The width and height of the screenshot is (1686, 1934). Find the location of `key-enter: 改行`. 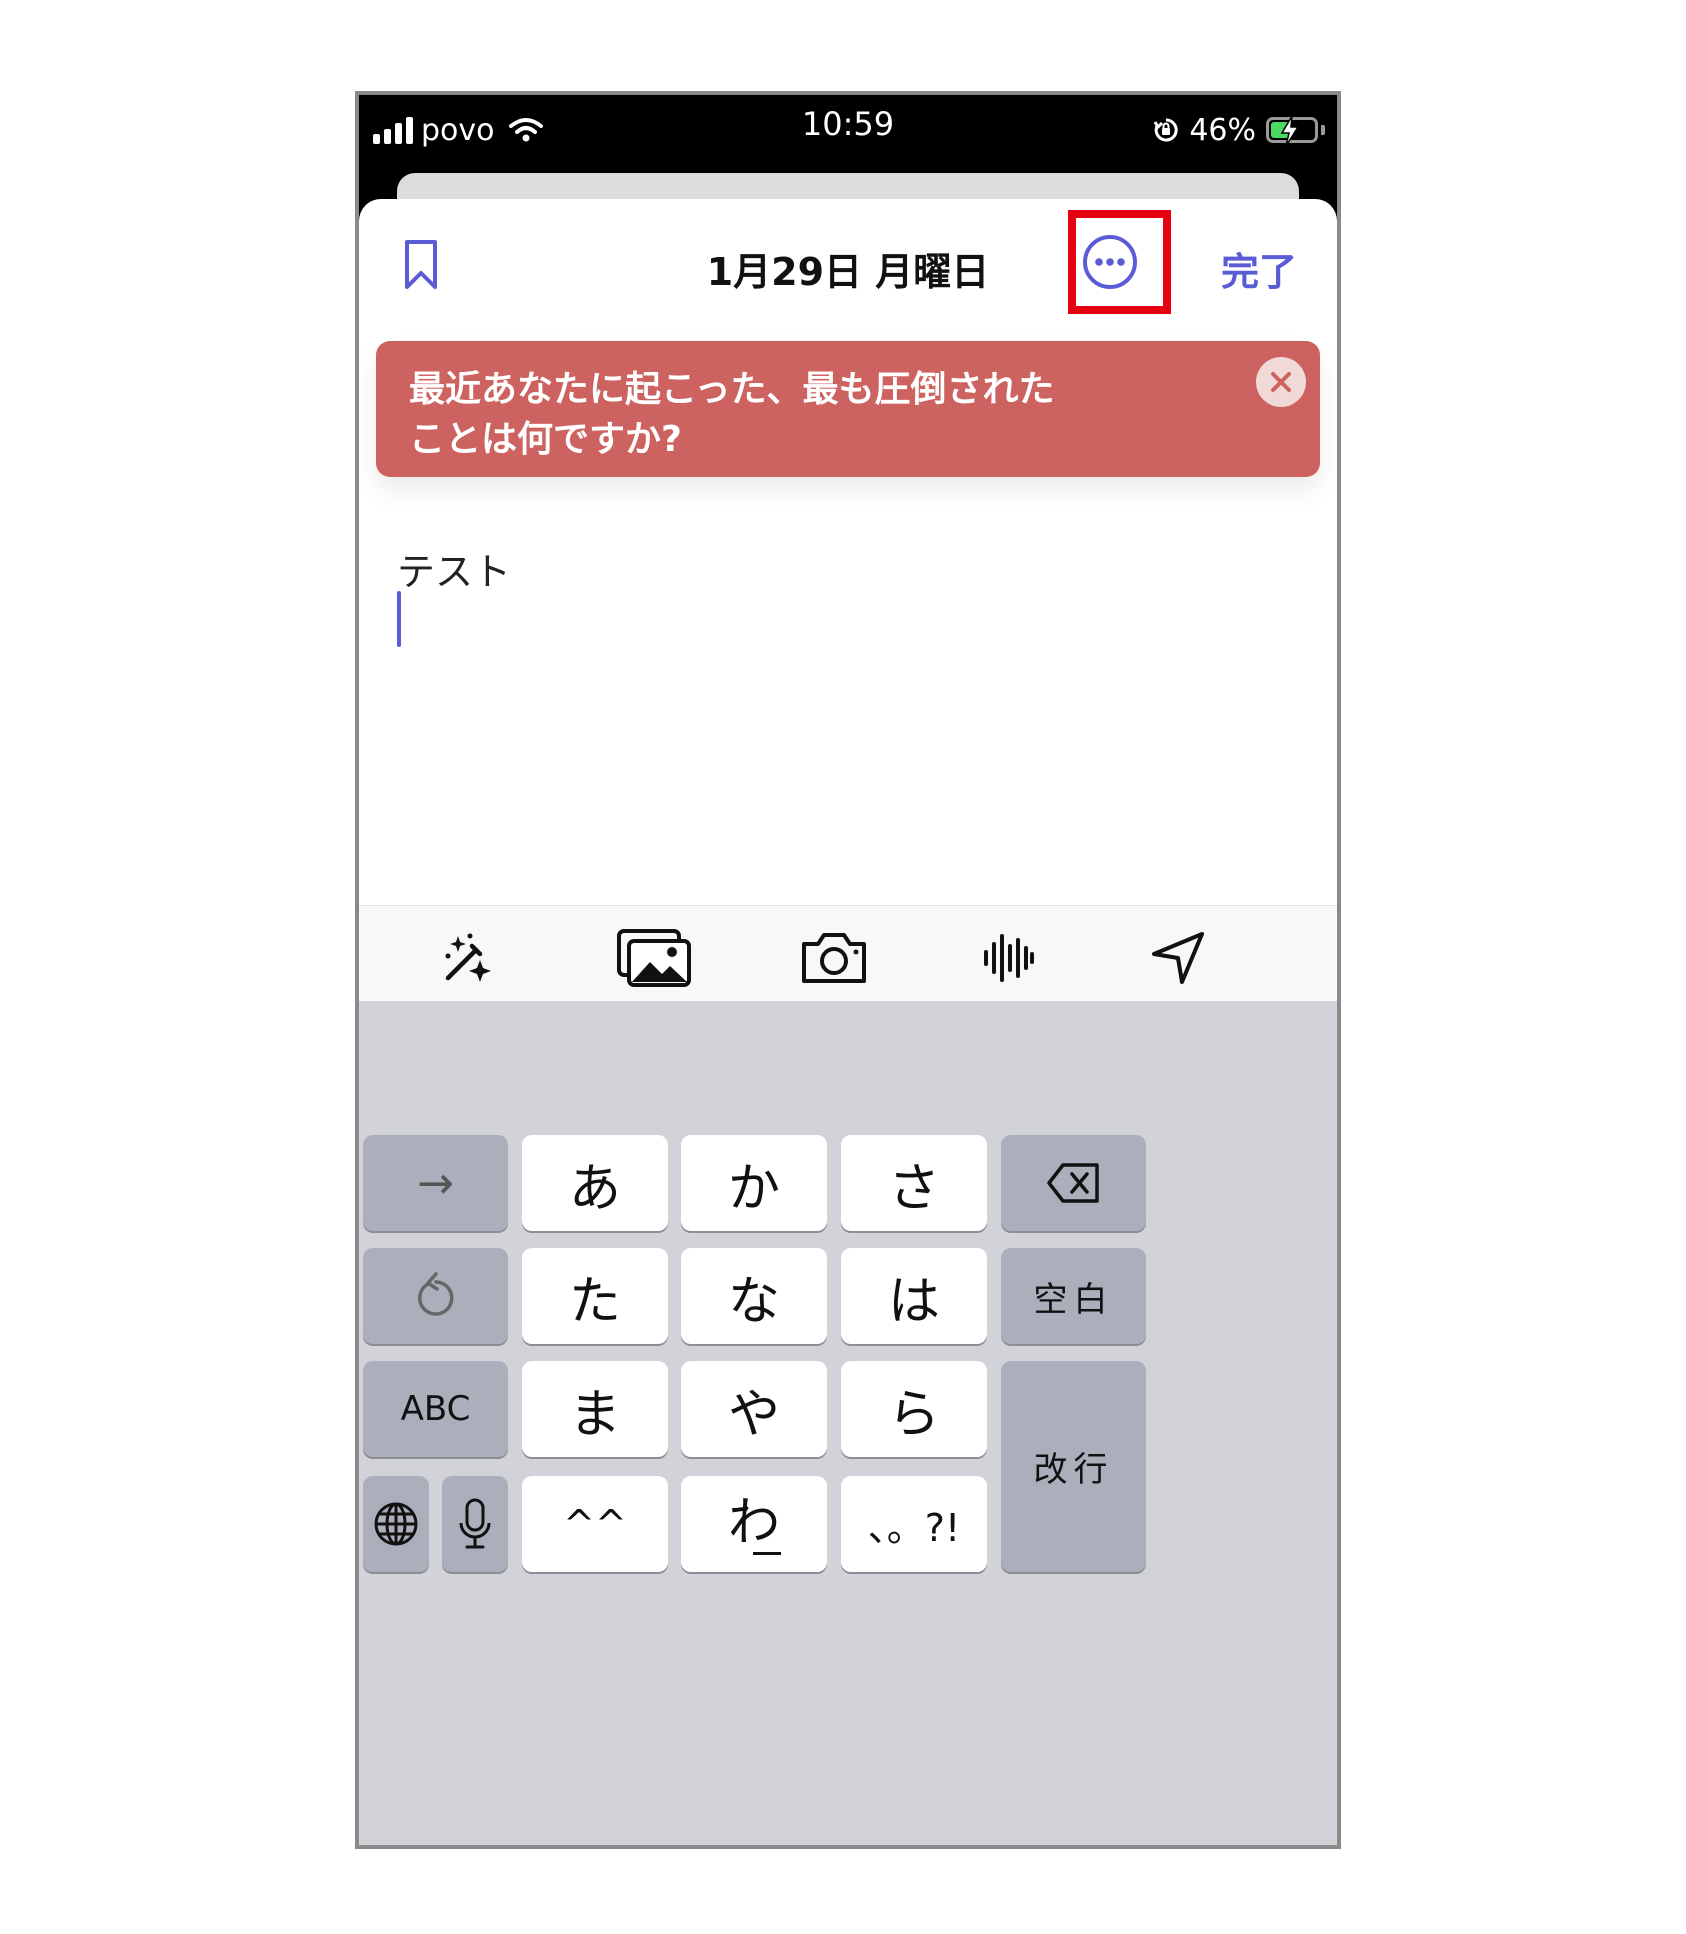

key-enter: 改行 is located at coordinates (1073, 1466).